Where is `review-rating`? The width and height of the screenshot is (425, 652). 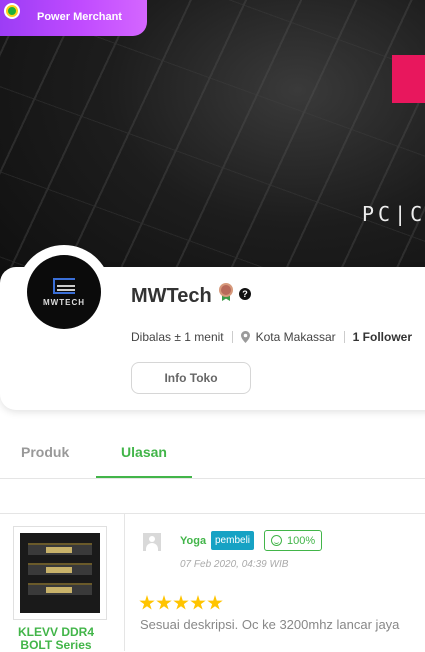 review-rating is located at coordinates (181, 603).